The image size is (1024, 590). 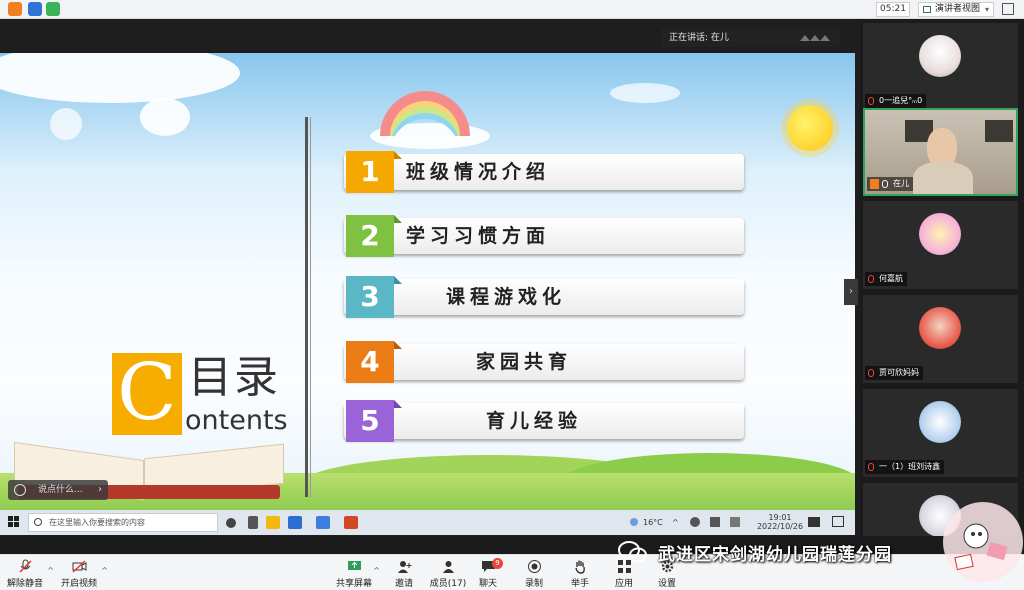 I want to click on invite-button: 邀请, so click(x=404, y=574).